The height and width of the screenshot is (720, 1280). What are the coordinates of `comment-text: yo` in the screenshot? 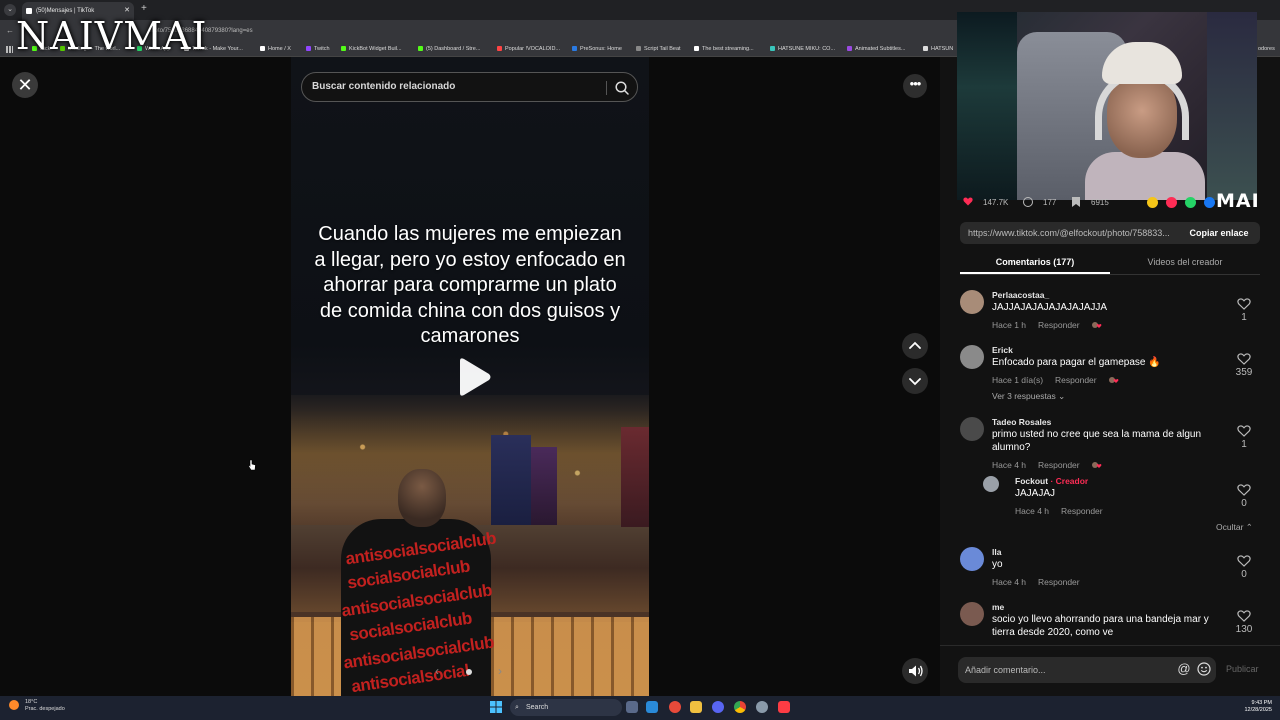 It's located at (997, 564).